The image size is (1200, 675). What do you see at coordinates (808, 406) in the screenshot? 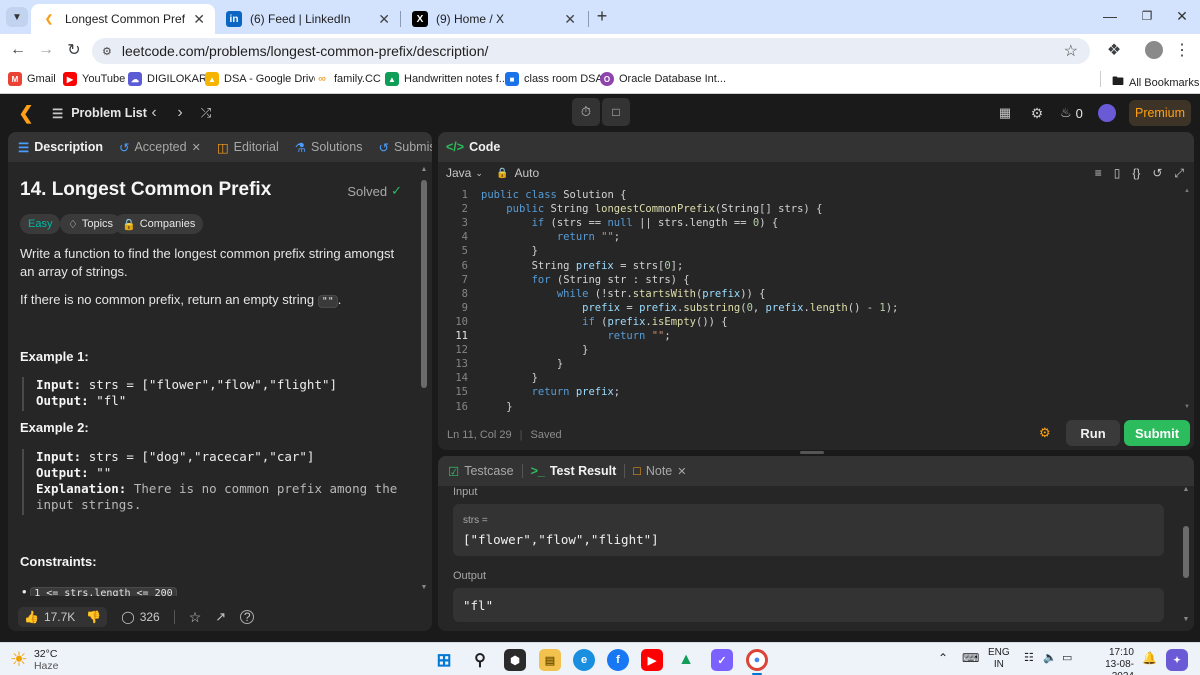
I see `code-line: 16 }` at bounding box center [808, 406].